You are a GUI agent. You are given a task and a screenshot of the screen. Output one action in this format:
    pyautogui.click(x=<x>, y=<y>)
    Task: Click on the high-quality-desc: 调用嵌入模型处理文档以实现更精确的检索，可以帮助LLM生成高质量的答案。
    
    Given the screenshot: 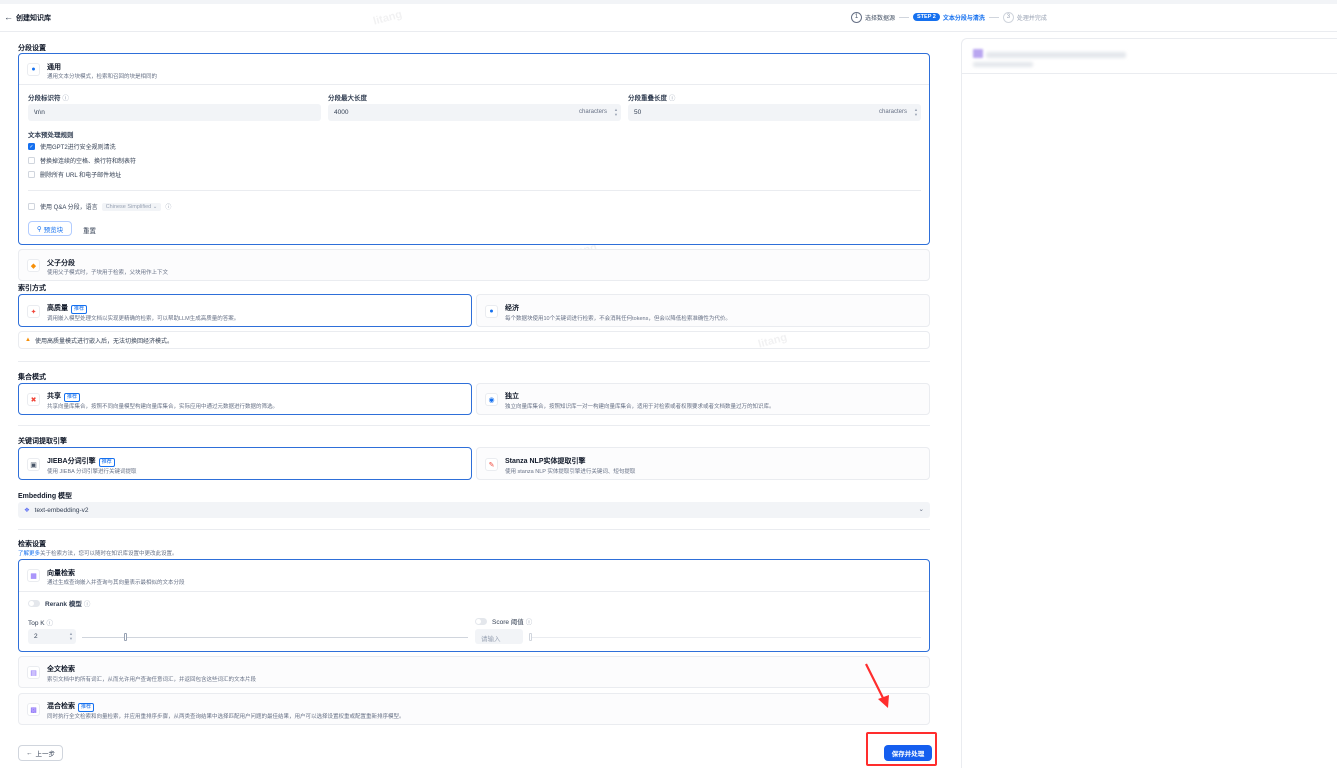 What is the action you would take?
    pyautogui.click(x=143, y=319)
    